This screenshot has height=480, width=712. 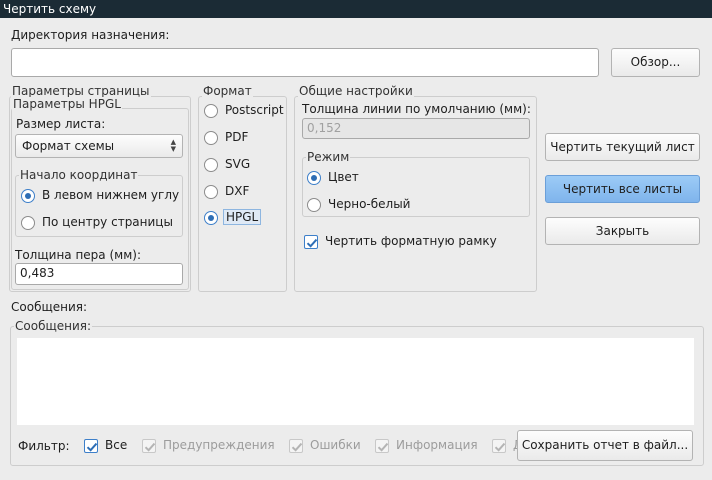 What do you see at coordinates (44, 446) in the screenshot?
I see `filter-label: Фильтр:` at bounding box center [44, 446].